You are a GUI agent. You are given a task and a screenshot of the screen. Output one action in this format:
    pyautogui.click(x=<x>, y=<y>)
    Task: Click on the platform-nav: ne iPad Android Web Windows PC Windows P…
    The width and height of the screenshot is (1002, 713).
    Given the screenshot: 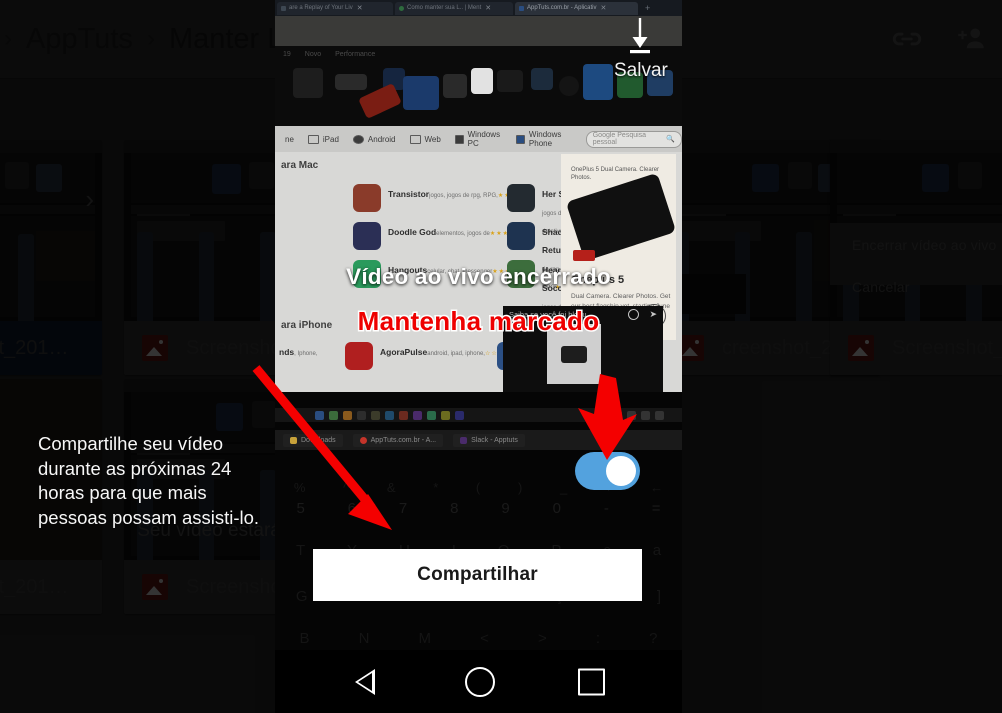 What is the action you would take?
    pyautogui.click(x=478, y=139)
    